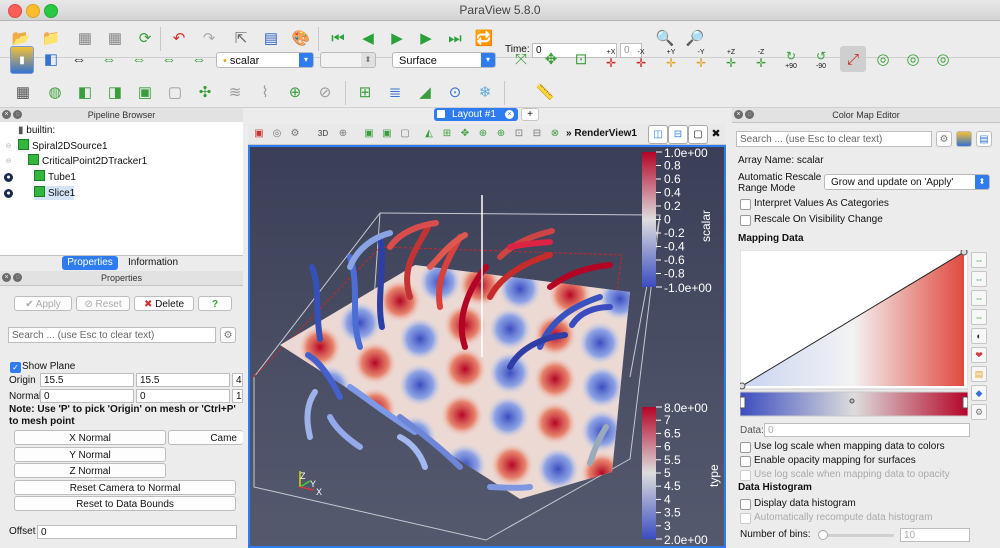  Describe the element at coordinates (429, 133) in the screenshot. I see `select-block-icon: ◭` at that location.